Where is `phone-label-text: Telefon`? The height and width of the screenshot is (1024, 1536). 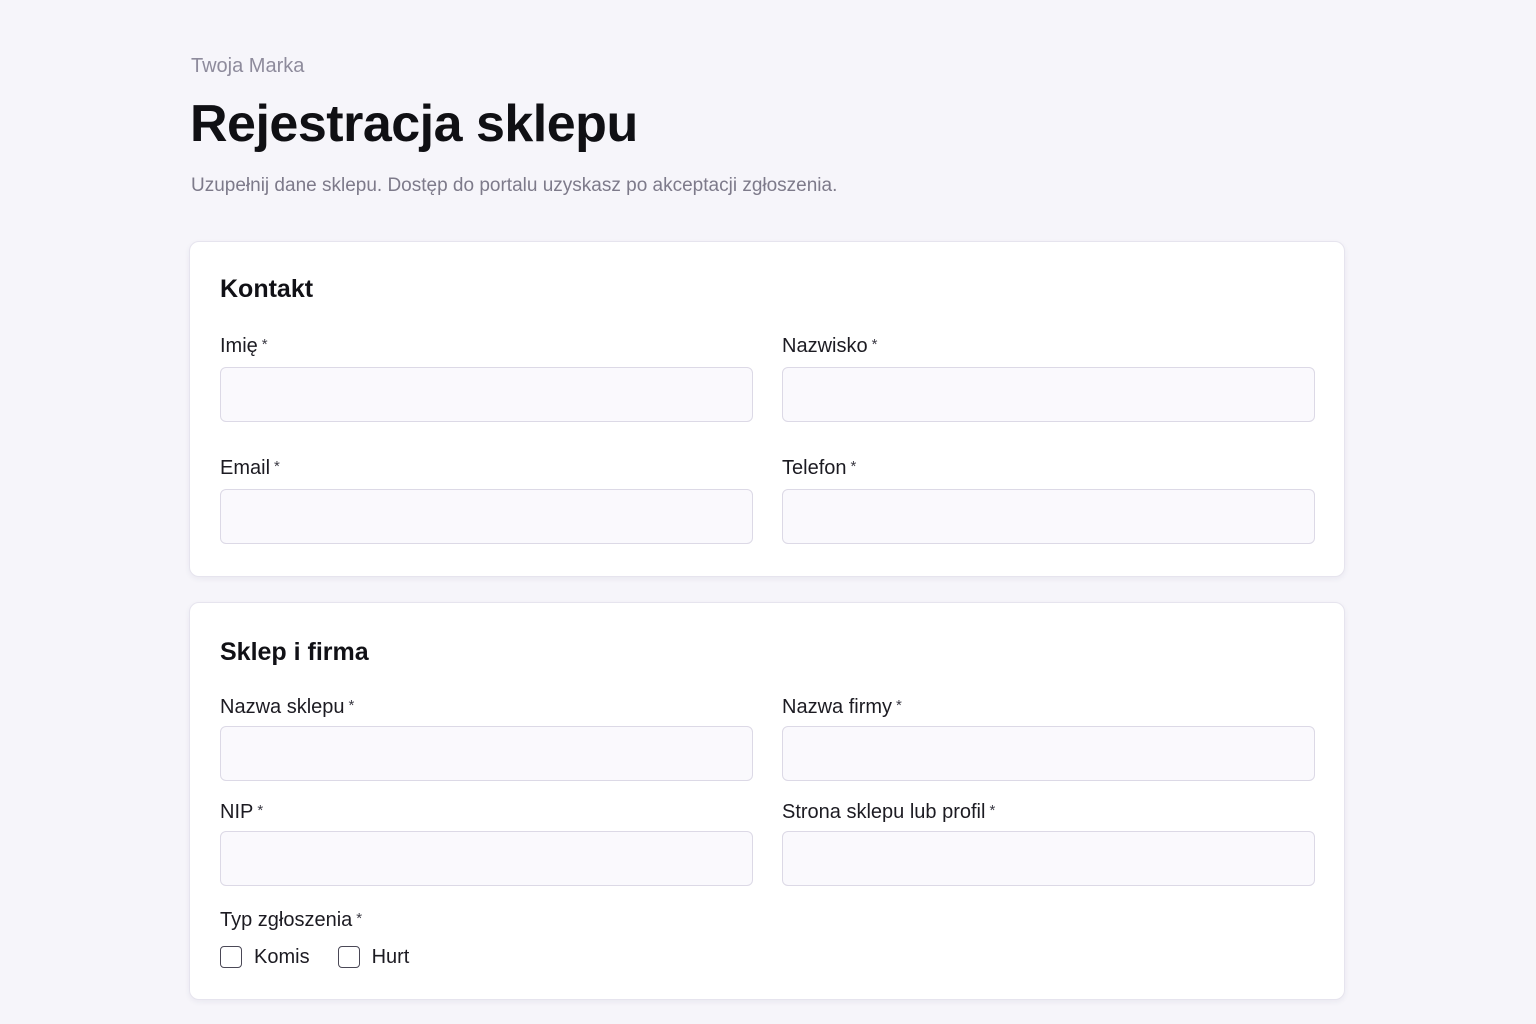
phone-label-text: Telefon is located at coordinates (814, 468).